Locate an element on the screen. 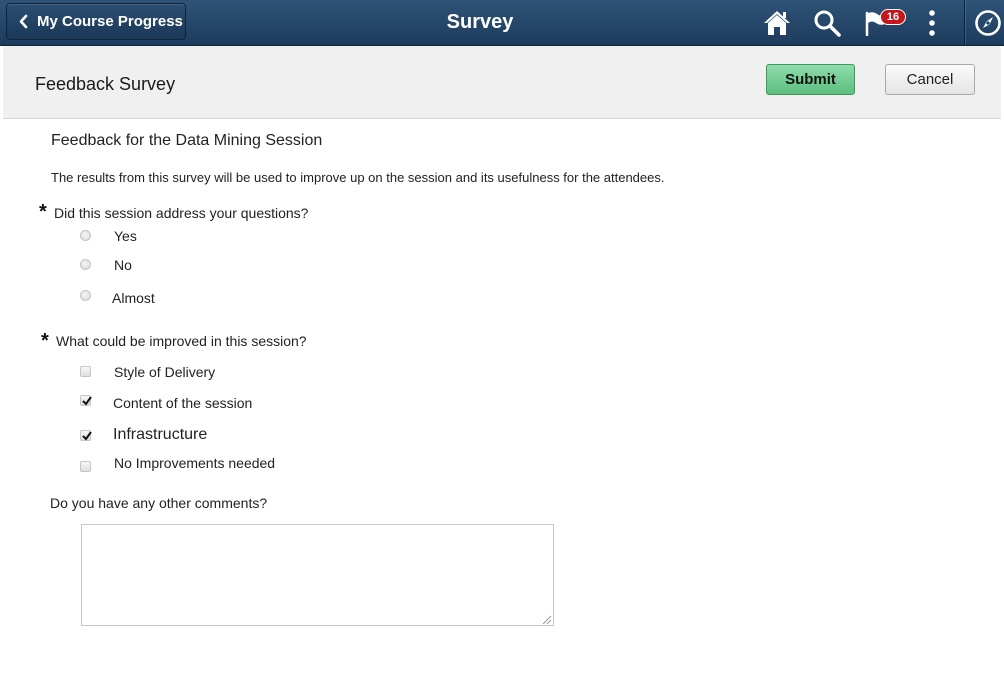  actions-menu-icon is located at coordinates (932, 23).